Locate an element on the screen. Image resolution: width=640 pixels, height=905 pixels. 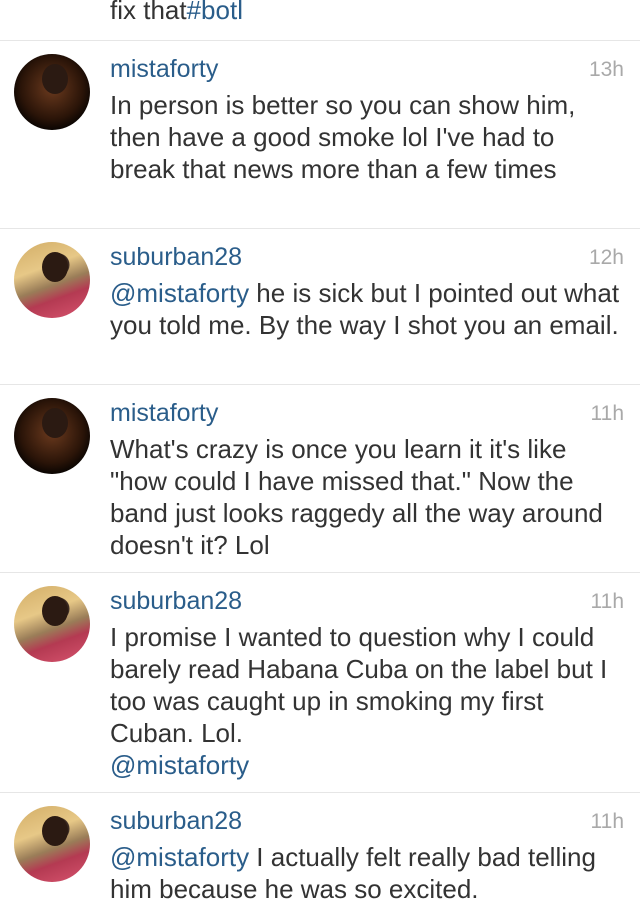
timestamp: 13h is located at coordinates (606, 69).